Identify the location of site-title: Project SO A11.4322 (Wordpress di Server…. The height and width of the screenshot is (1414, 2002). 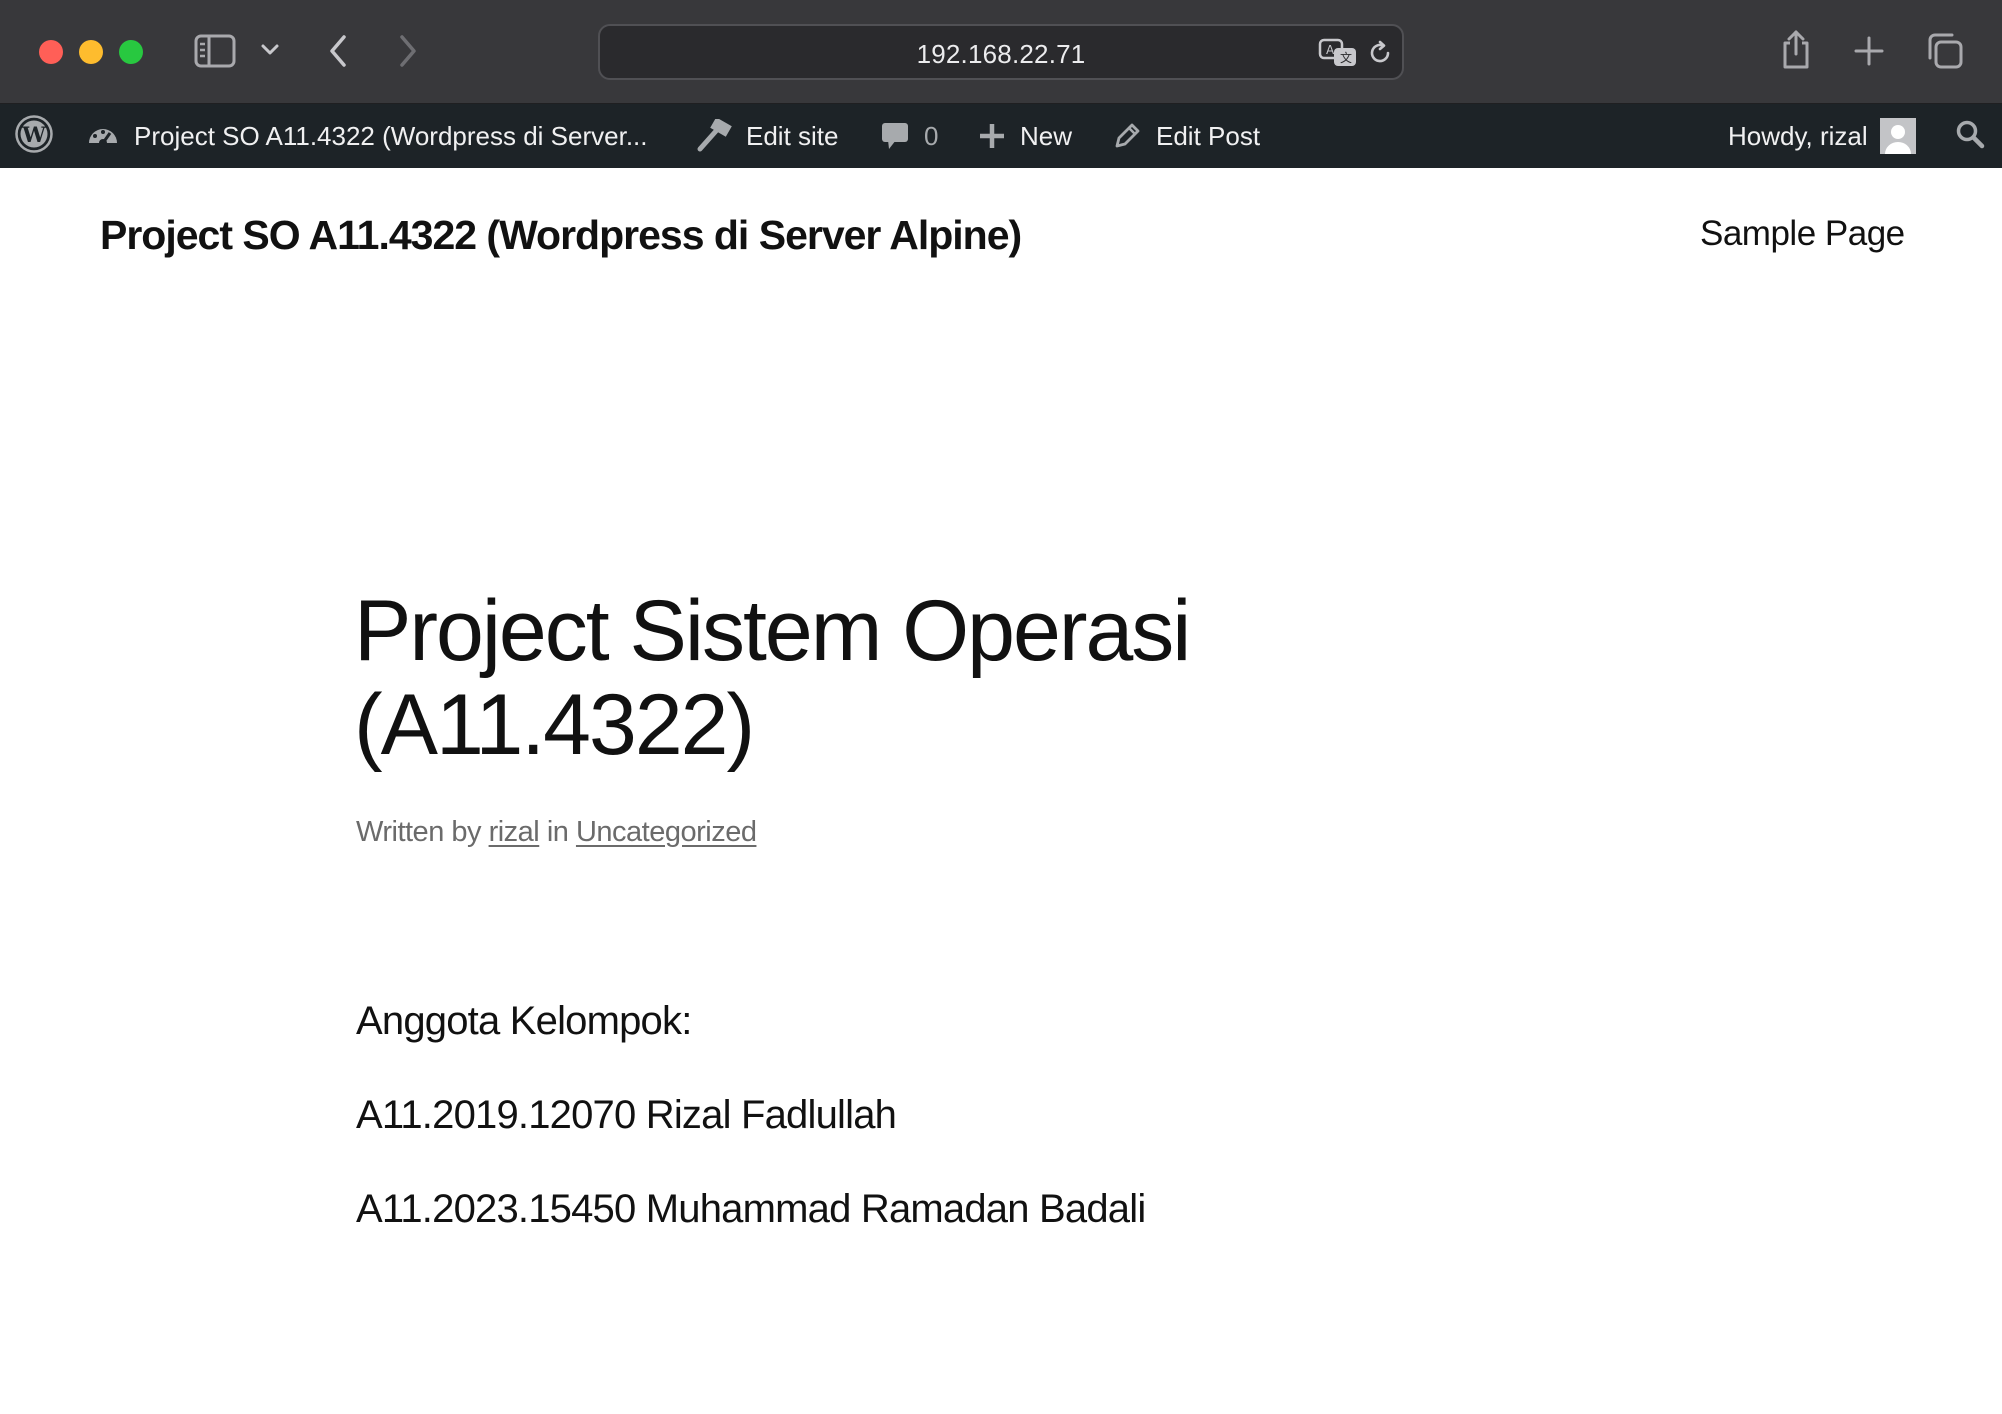
(561, 235).